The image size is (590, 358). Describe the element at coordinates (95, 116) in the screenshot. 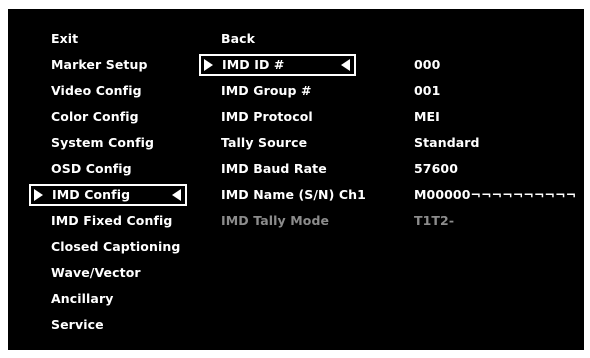

I see `menu-item-label: Color Config` at that location.